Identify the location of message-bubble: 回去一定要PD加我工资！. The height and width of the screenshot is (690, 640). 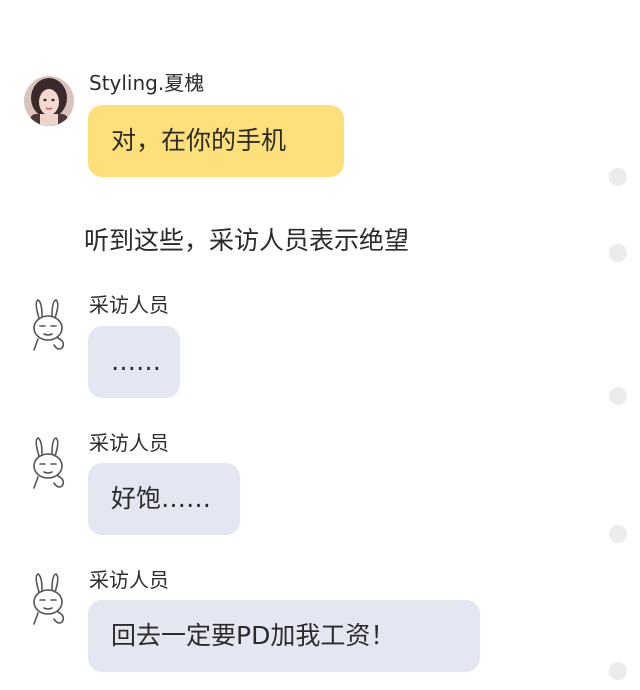
(284, 636).